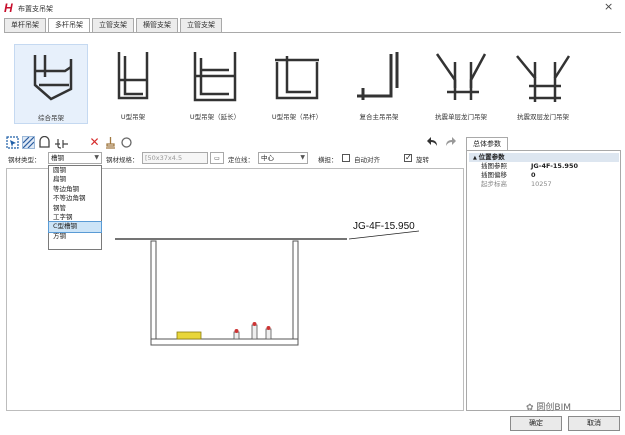 The image size is (625, 435). I want to click on hook-icon, so click(61, 142).